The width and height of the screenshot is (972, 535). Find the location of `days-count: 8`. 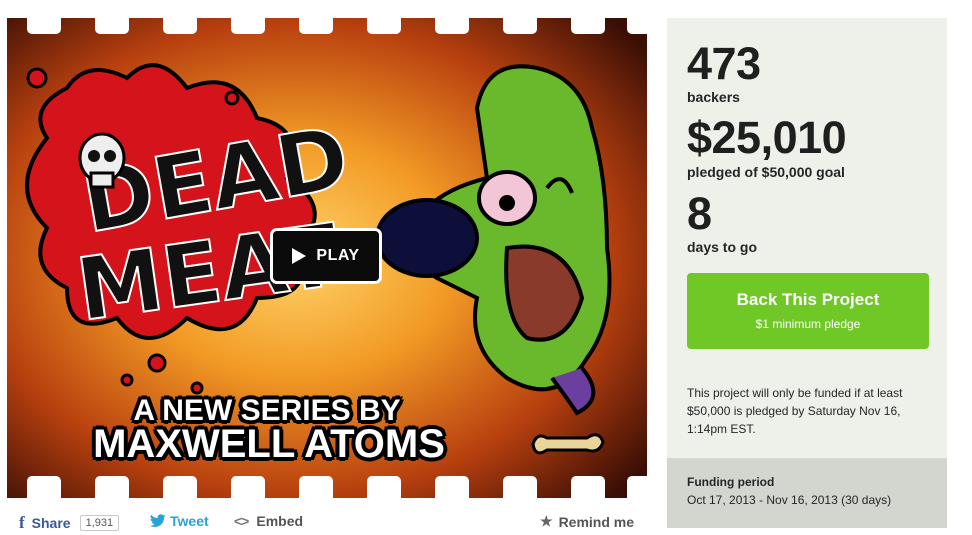

days-count: 8 is located at coordinates (699, 213).